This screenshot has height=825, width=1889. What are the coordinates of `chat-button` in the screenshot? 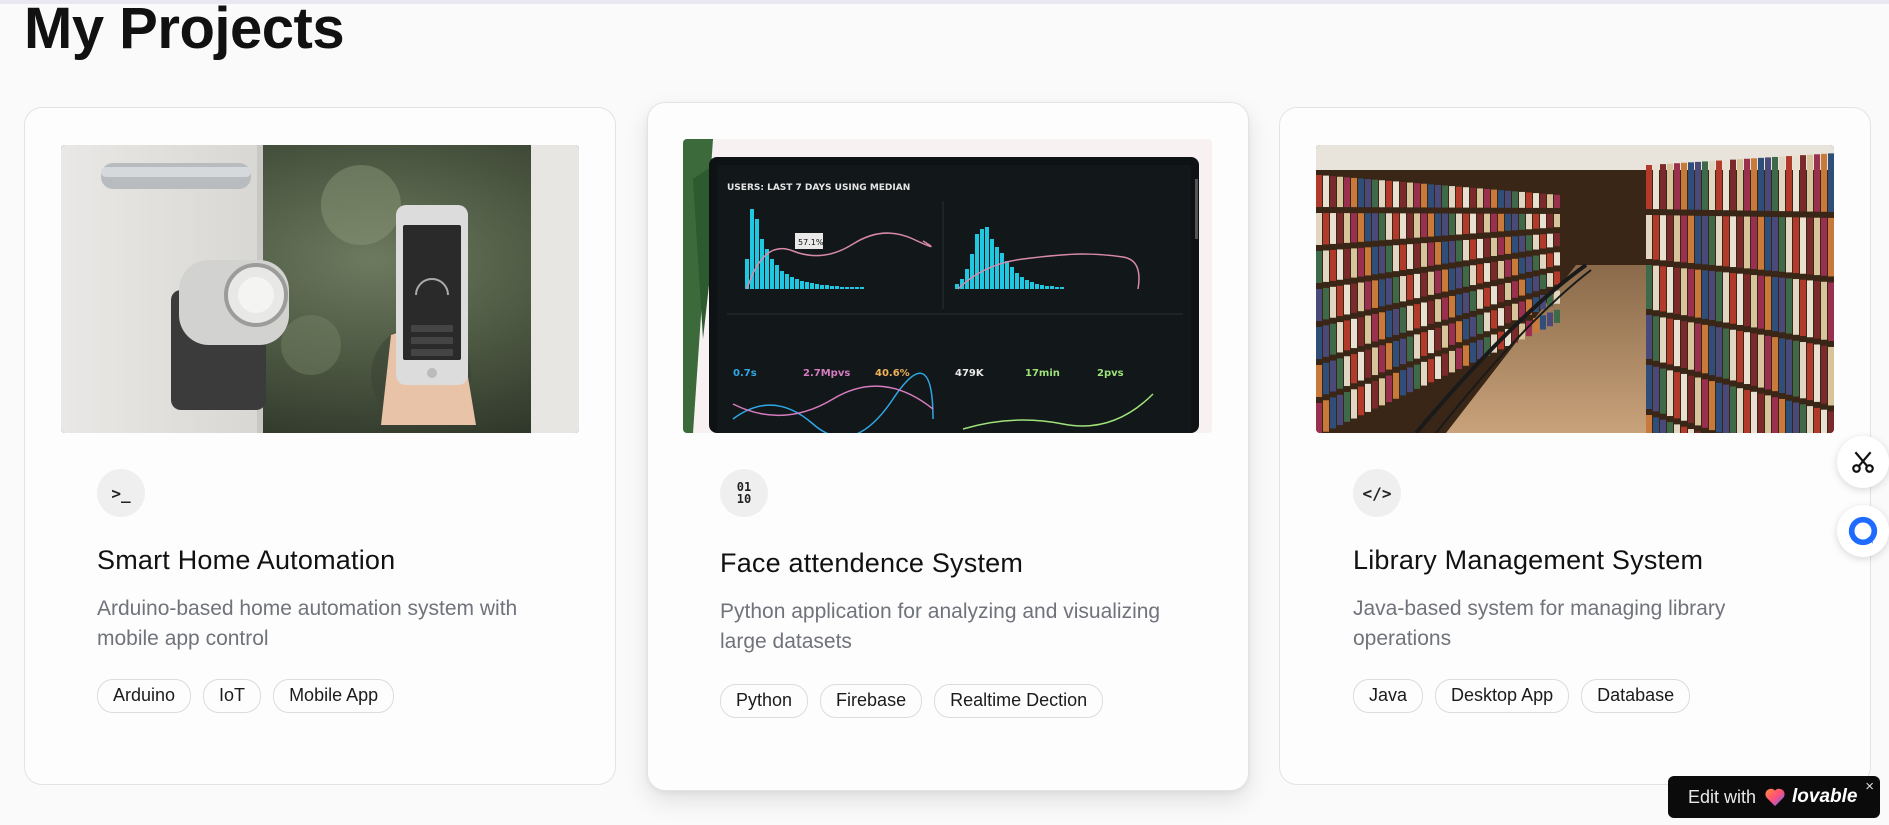 It's located at (1863, 531).